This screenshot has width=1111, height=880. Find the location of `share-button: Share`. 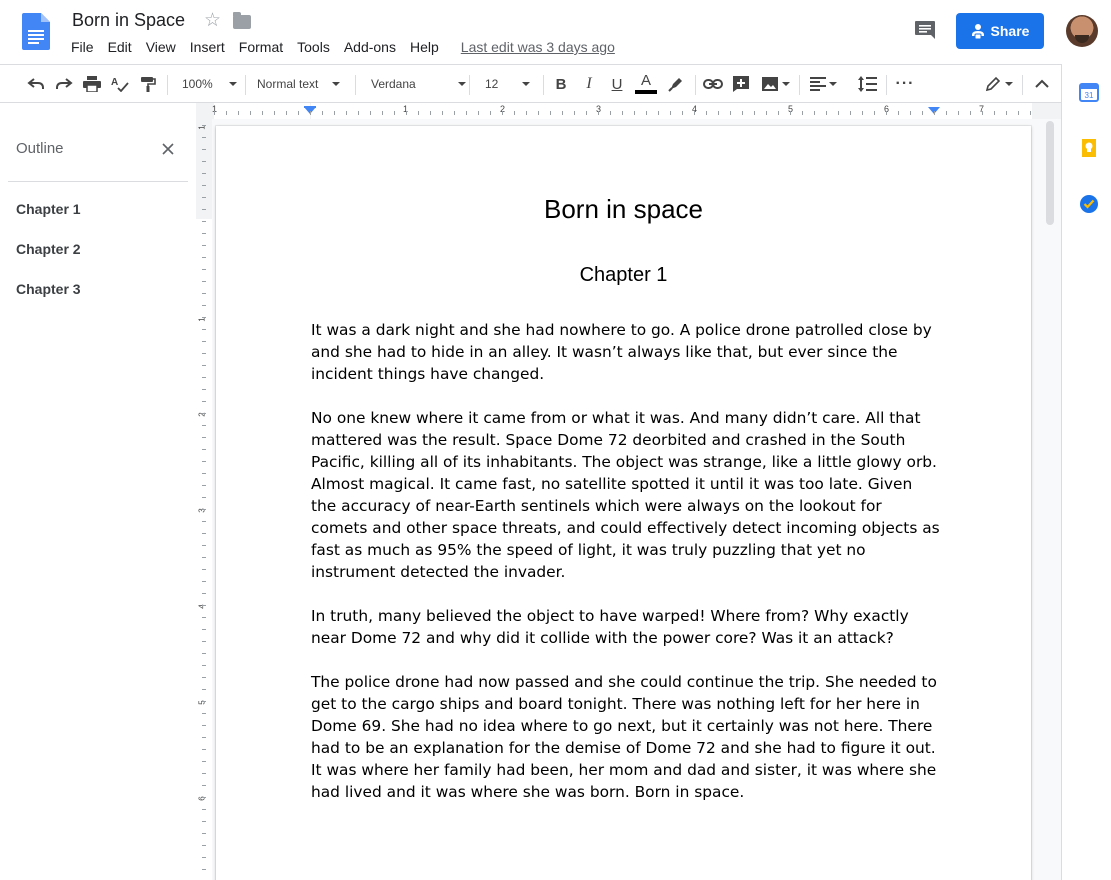

share-button: Share is located at coordinates (1000, 31).